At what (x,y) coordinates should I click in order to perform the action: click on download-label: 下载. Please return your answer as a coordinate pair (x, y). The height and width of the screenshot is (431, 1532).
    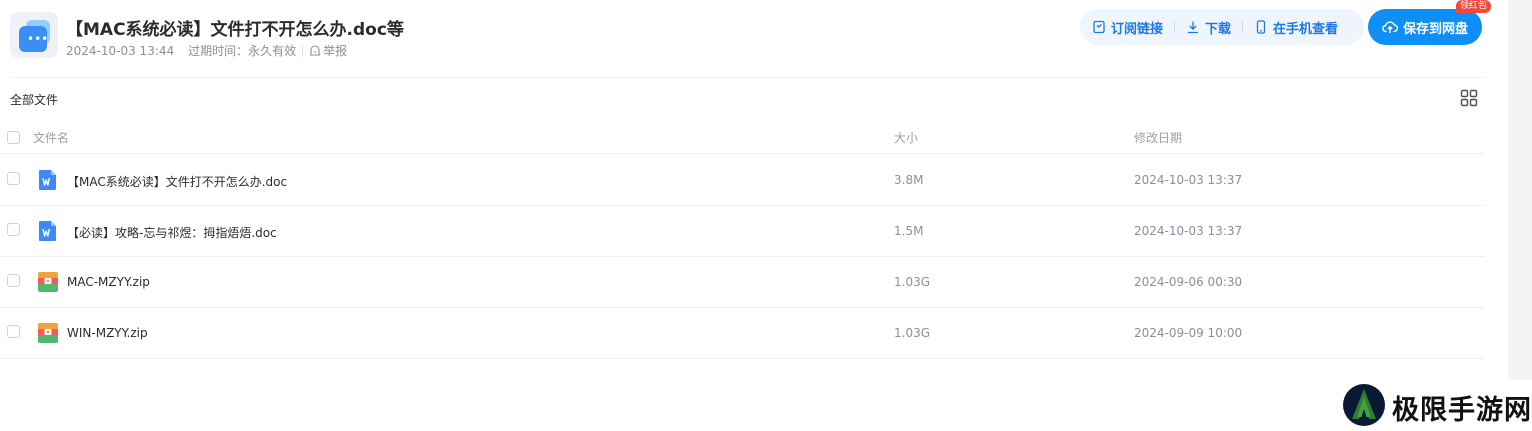
    Looking at the image, I should click on (1218, 29).